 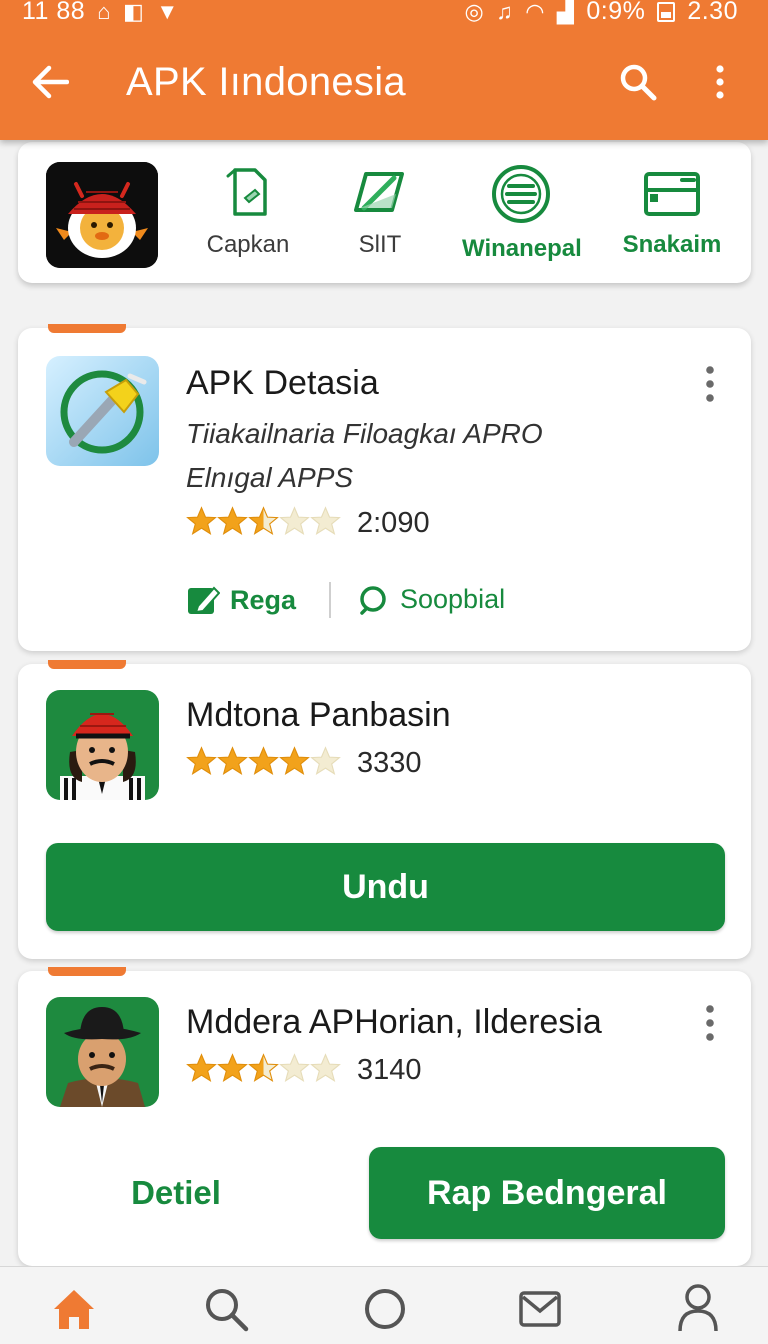 I want to click on back-button, so click(x=50, y=82).